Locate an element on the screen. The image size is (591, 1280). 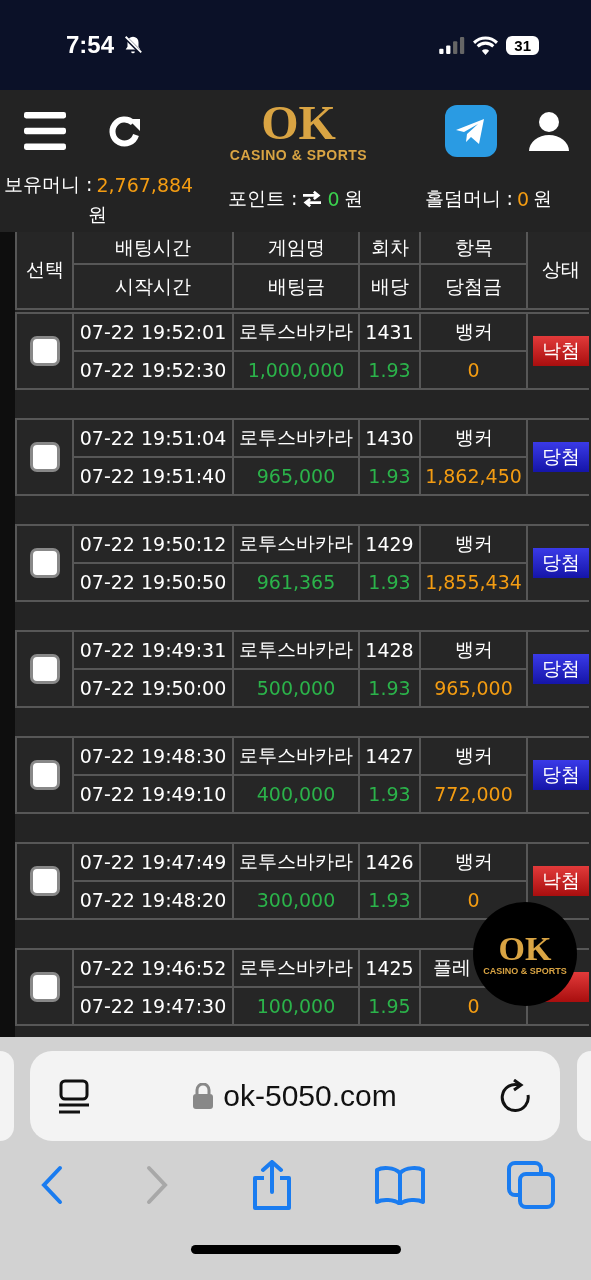
table-cell: 1425 is located at coordinates (389, 968).